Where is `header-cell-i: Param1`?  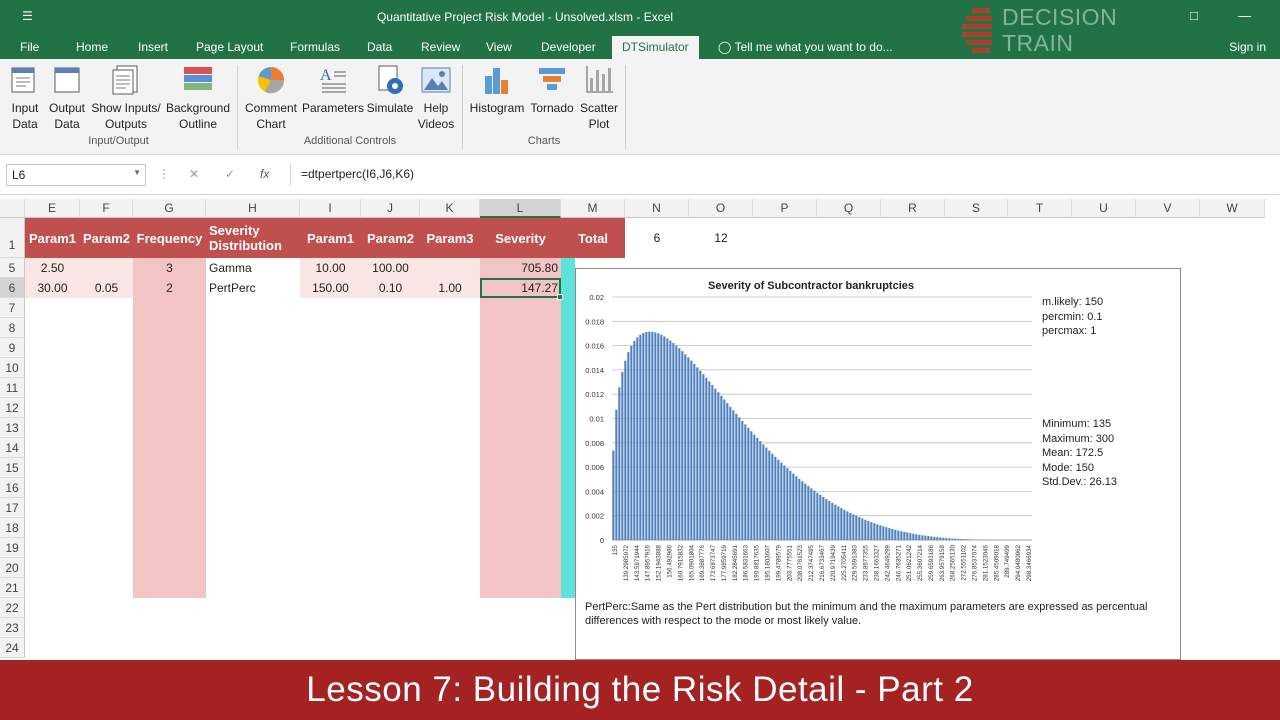 header-cell-i: Param1 is located at coordinates (330, 238).